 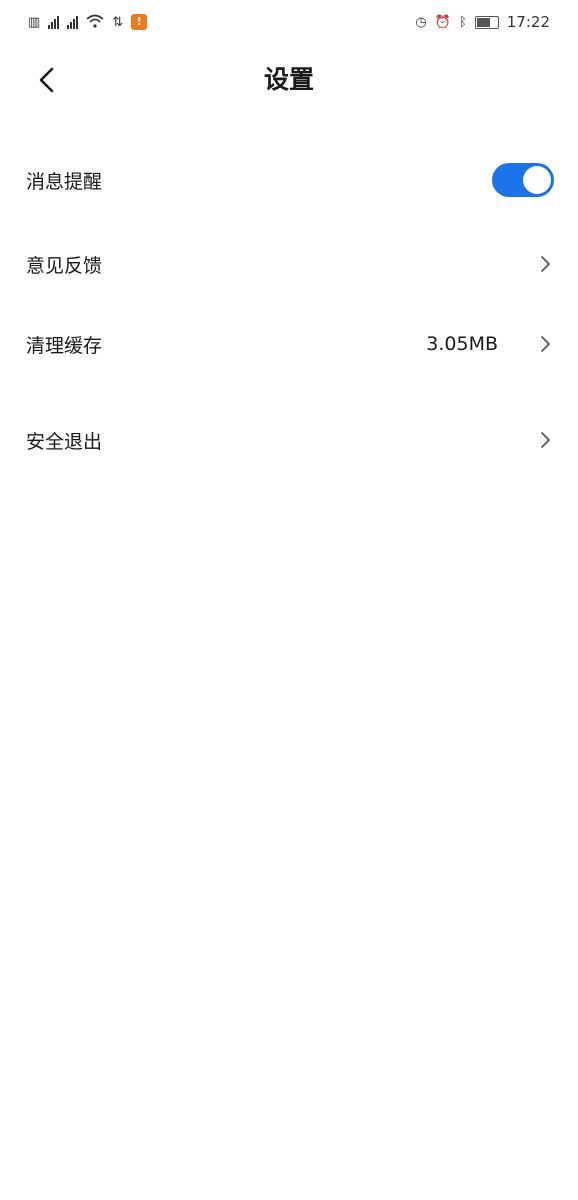 I want to click on setting-item-message-reminder: 消息提醒, so click(x=289, y=180).